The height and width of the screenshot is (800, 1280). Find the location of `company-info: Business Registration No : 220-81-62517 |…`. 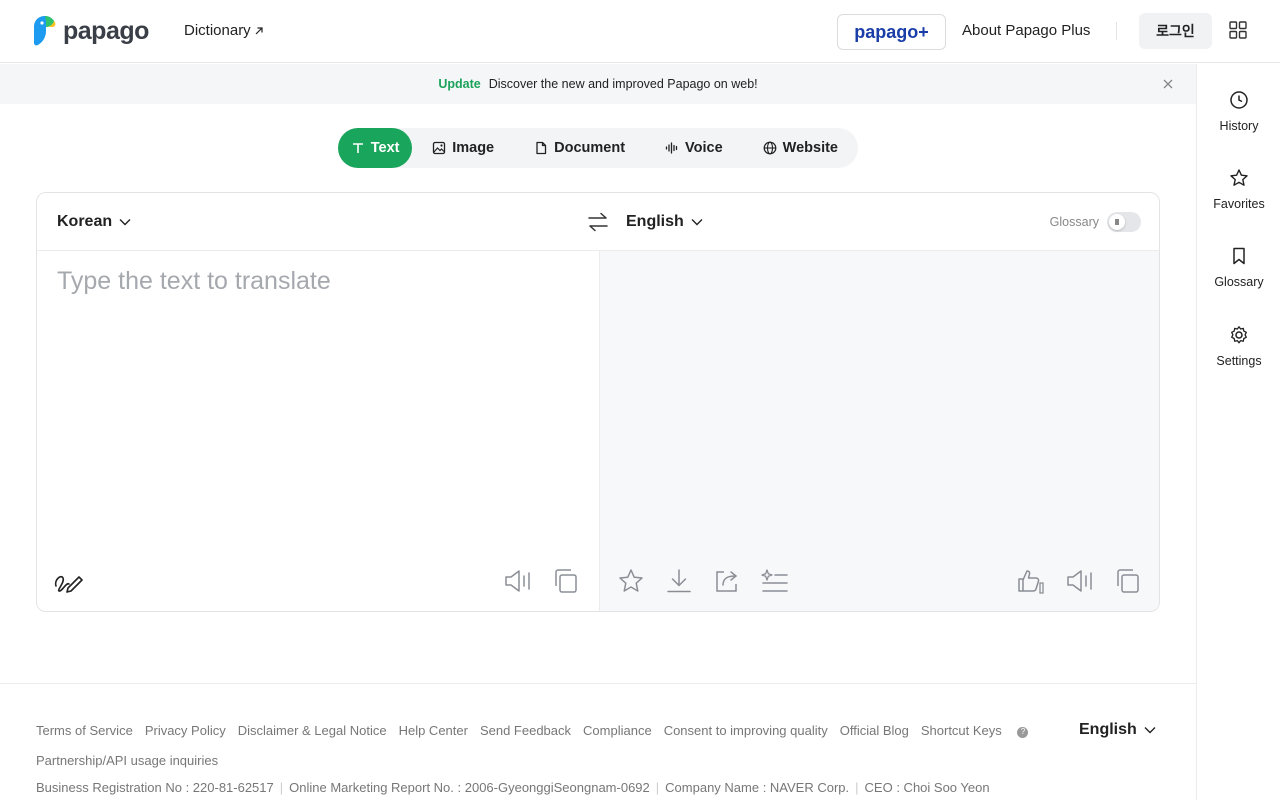

company-info: Business Registration No : 220-81-62517 |… is located at coordinates (513, 787).